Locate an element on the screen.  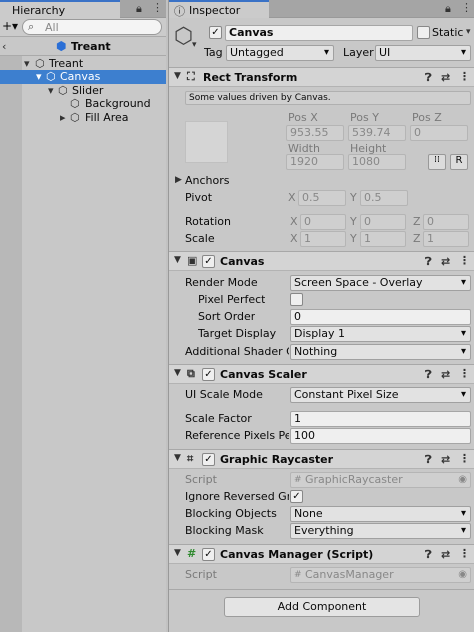
additional-shader-channels-label: Additional Shader Cha is located at coordinates (237, 351).